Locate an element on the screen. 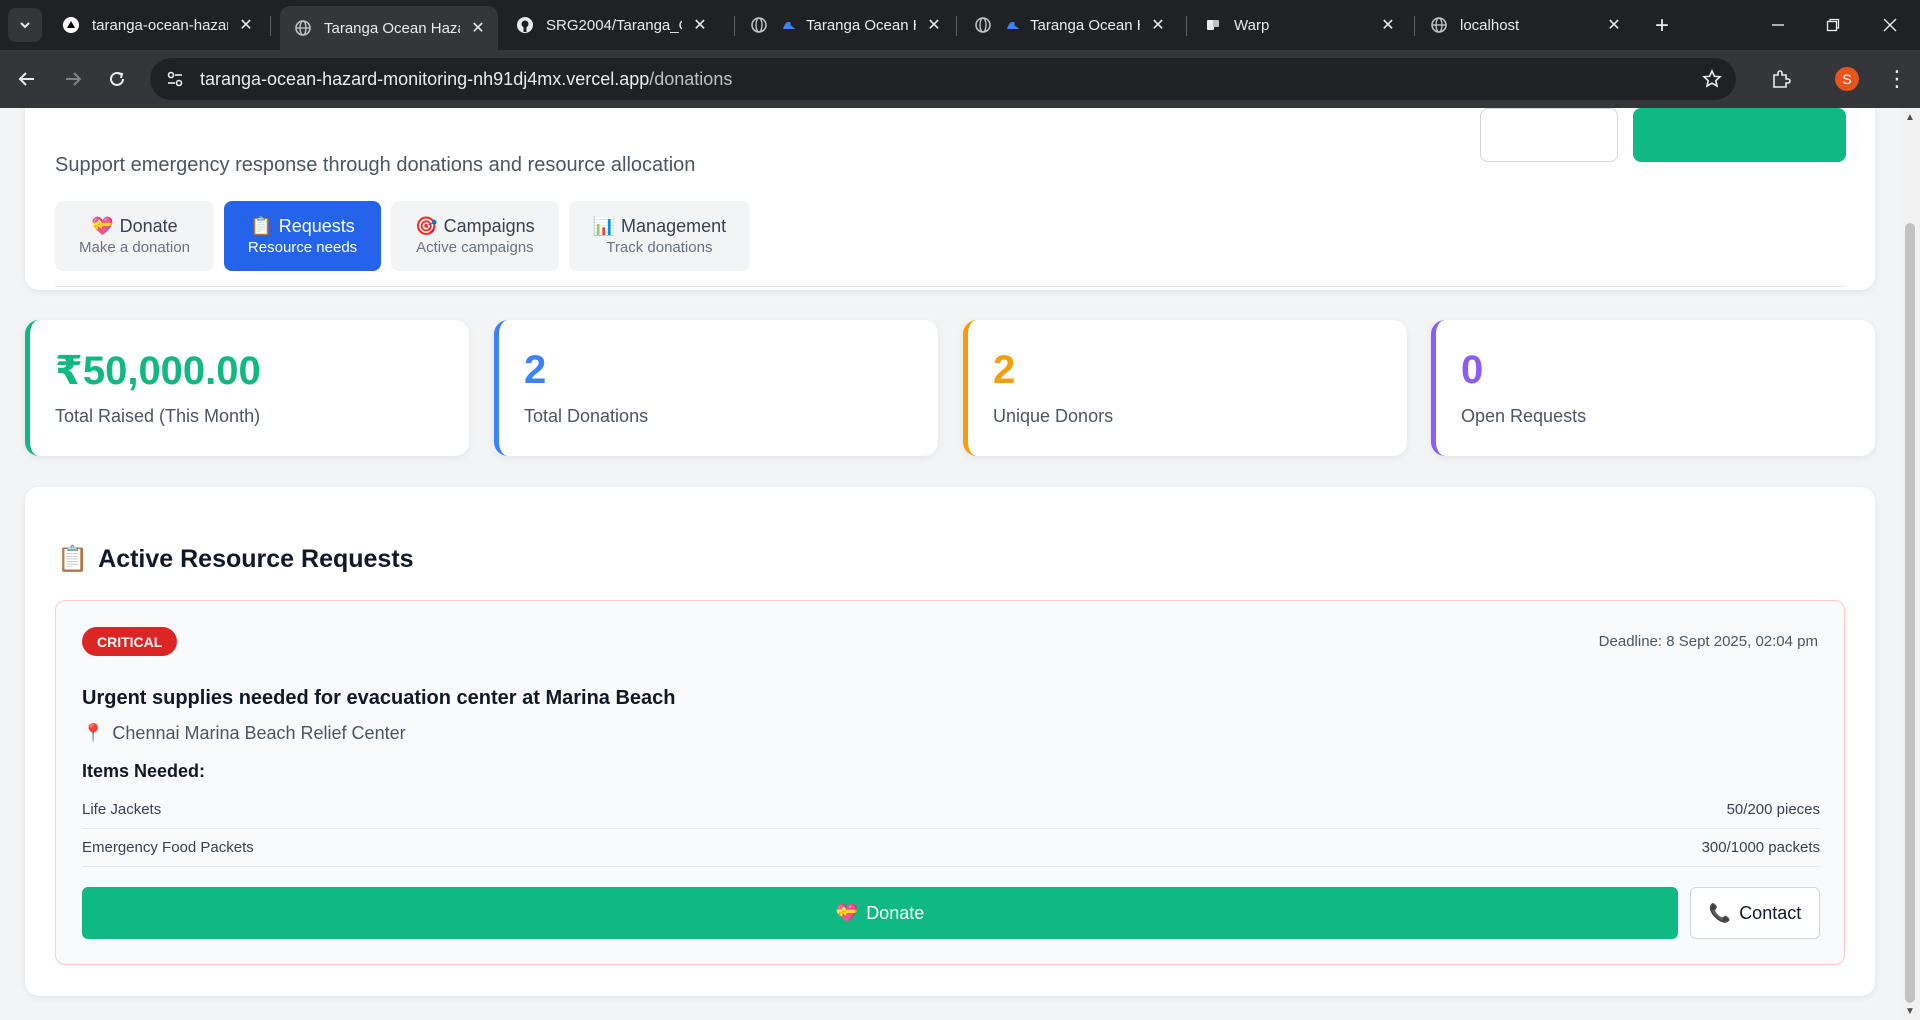  more-vert-icon: ⋮ is located at coordinates (1897, 78).